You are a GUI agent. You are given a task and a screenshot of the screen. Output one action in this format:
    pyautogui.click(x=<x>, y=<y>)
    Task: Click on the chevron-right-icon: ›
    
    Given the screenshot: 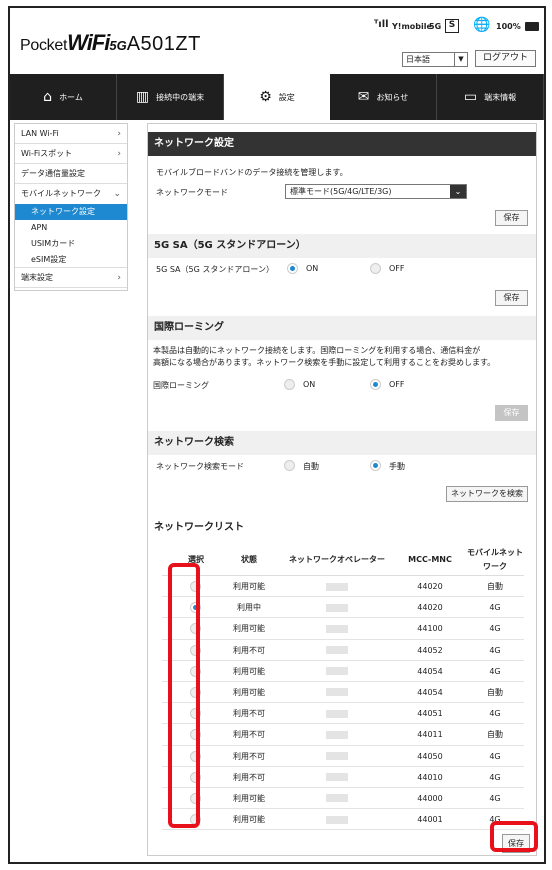 What is the action you would take?
    pyautogui.click(x=119, y=278)
    